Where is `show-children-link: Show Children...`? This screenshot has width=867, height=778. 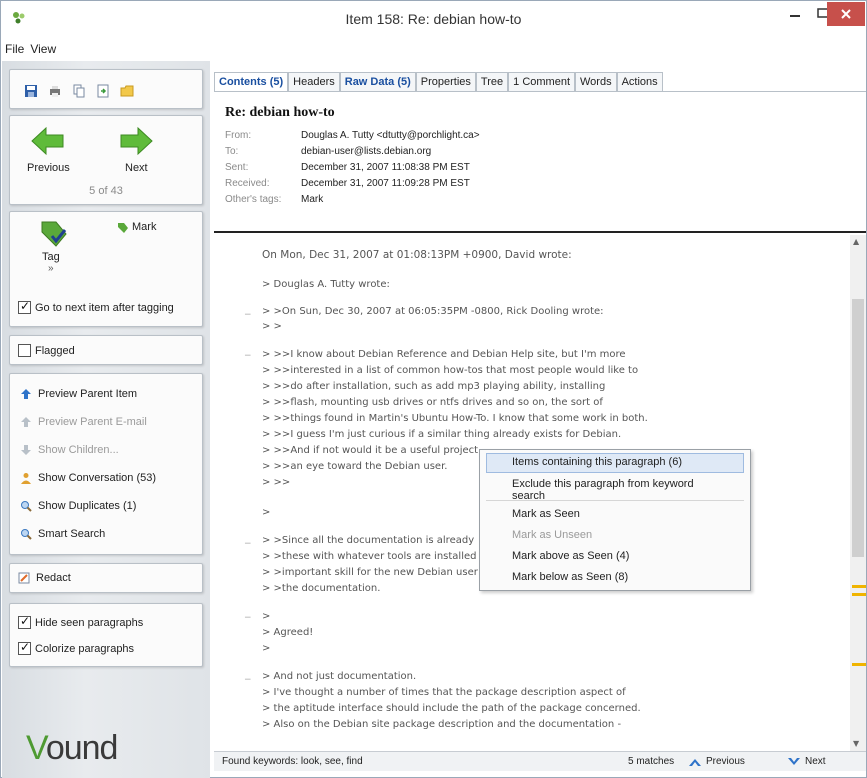
show-children-link: Show Children... is located at coordinates (106, 450).